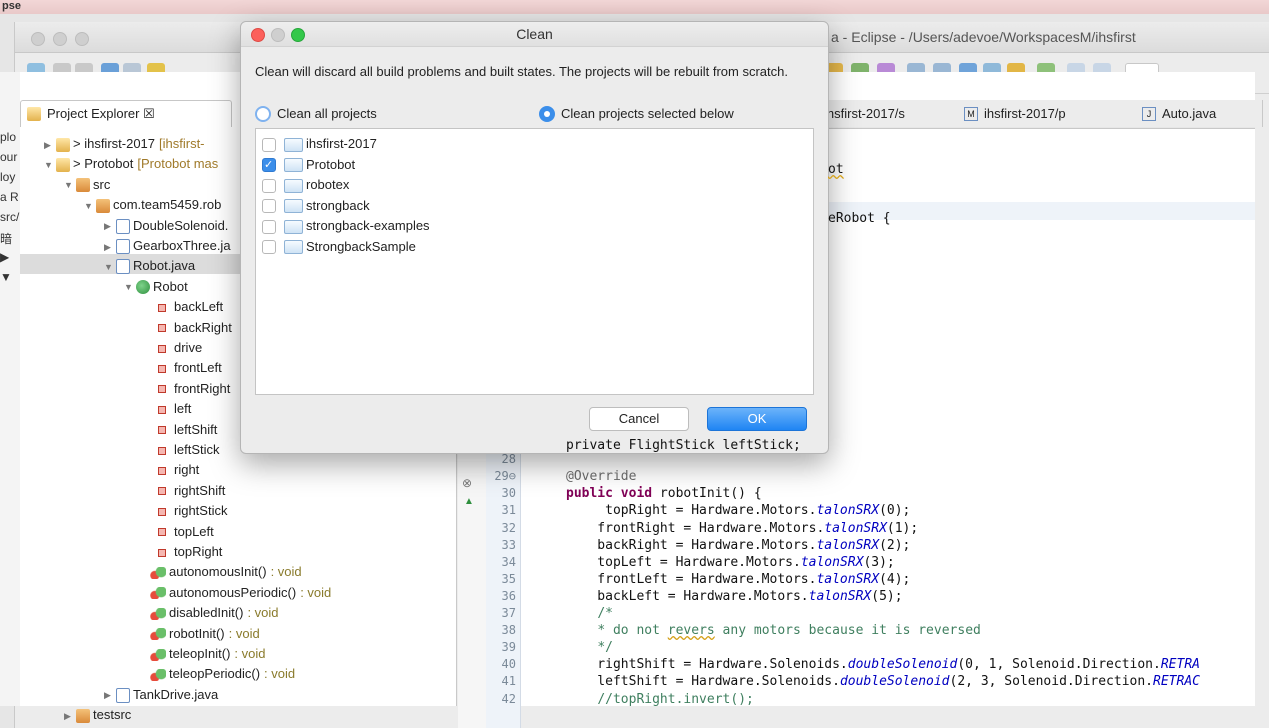 The height and width of the screenshot is (728, 1269). What do you see at coordinates (258, 35) in the screenshot?
I see `close-dialog-icon` at bounding box center [258, 35].